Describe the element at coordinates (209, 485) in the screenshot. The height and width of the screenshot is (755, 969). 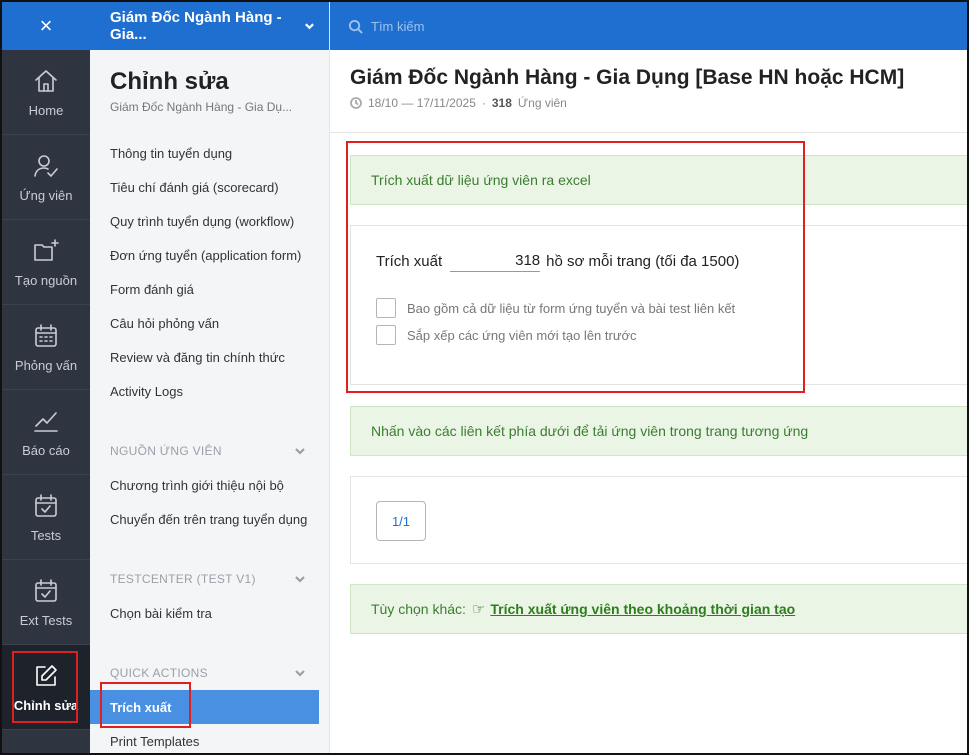
I see `menu-internal-referral: Chương trình giới thiệu nội bộ` at that location.